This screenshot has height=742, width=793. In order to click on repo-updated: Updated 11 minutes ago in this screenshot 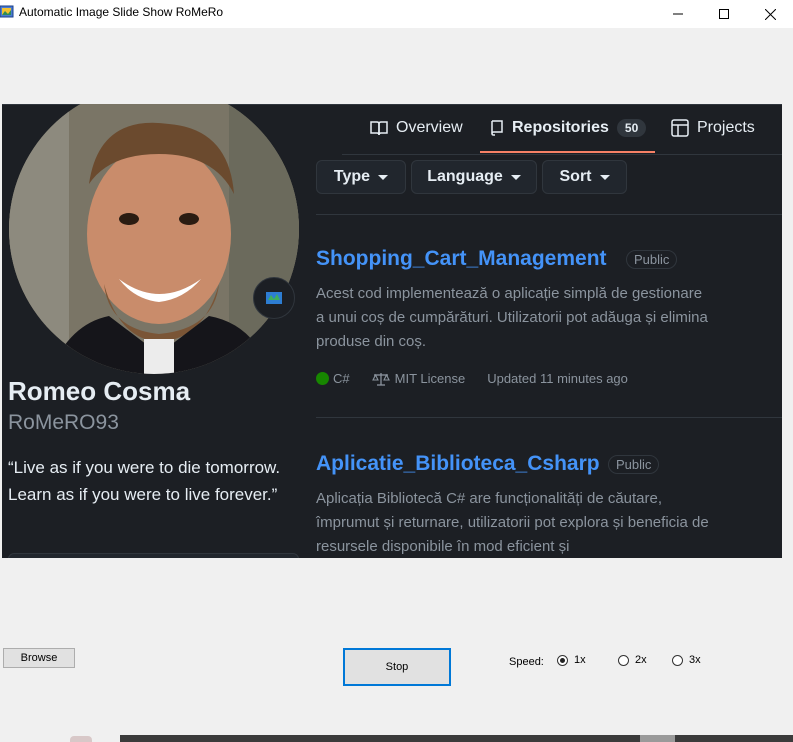, I will do `click(557, 378)`.